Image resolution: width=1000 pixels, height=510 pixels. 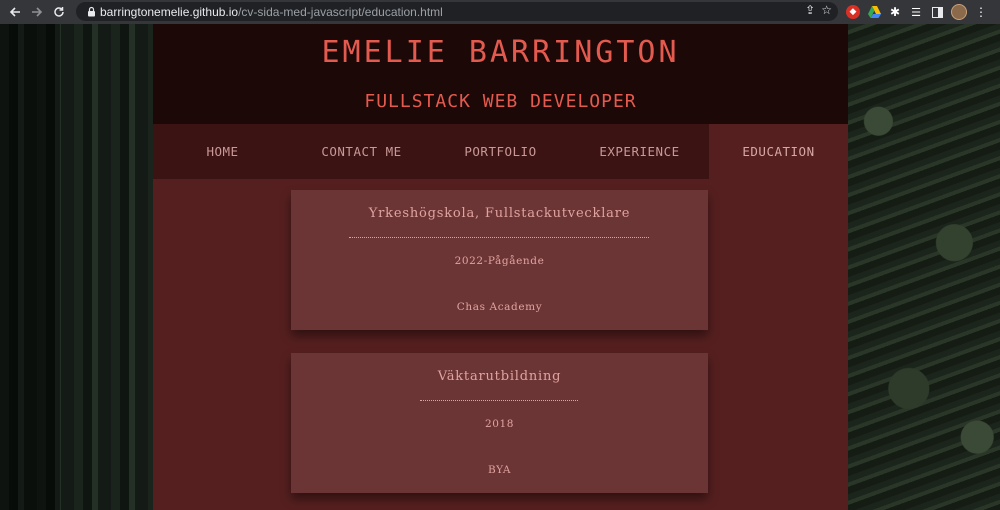 I want to click on site-title: EMELIE BARRINGTON, so click(x=500, y=52).